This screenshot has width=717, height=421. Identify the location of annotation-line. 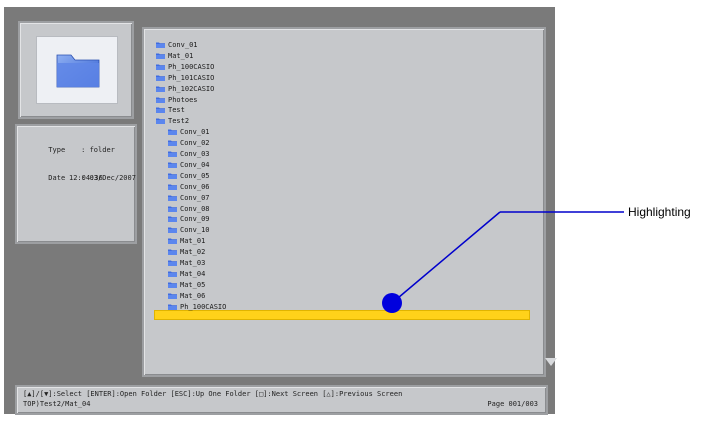
(446, 257).